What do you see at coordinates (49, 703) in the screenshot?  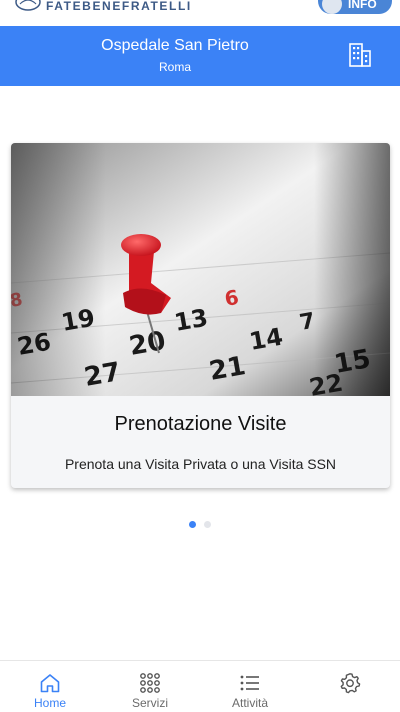 I see `tab-home-label: Home` at bounding box center [49, 703].